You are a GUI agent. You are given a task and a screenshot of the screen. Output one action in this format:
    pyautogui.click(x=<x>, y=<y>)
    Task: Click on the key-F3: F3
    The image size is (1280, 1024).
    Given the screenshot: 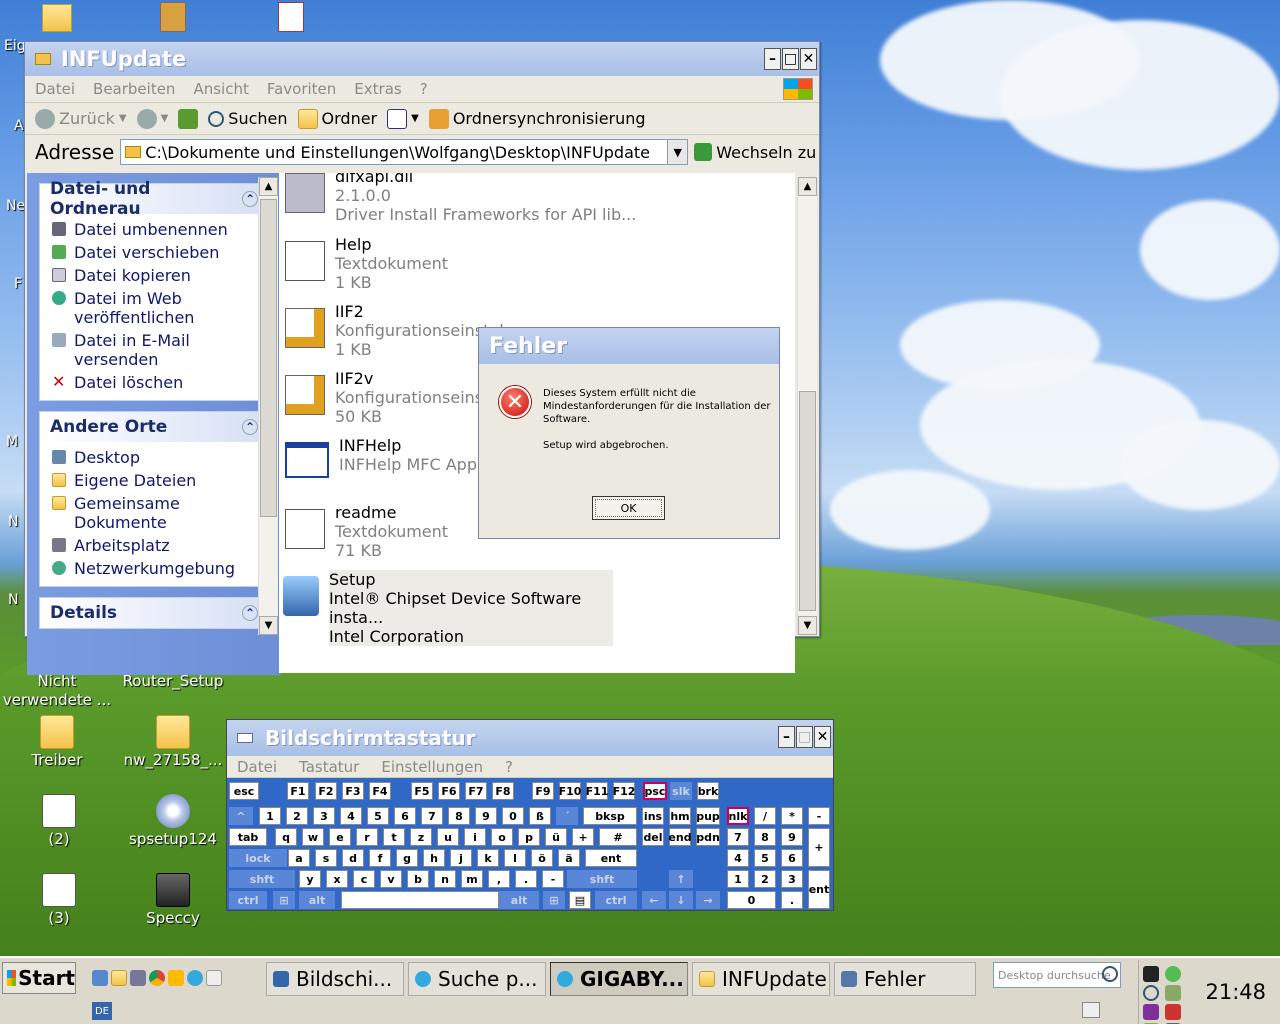 What is the action you would take?
    pyautogui.click(x=353, y=791)
    